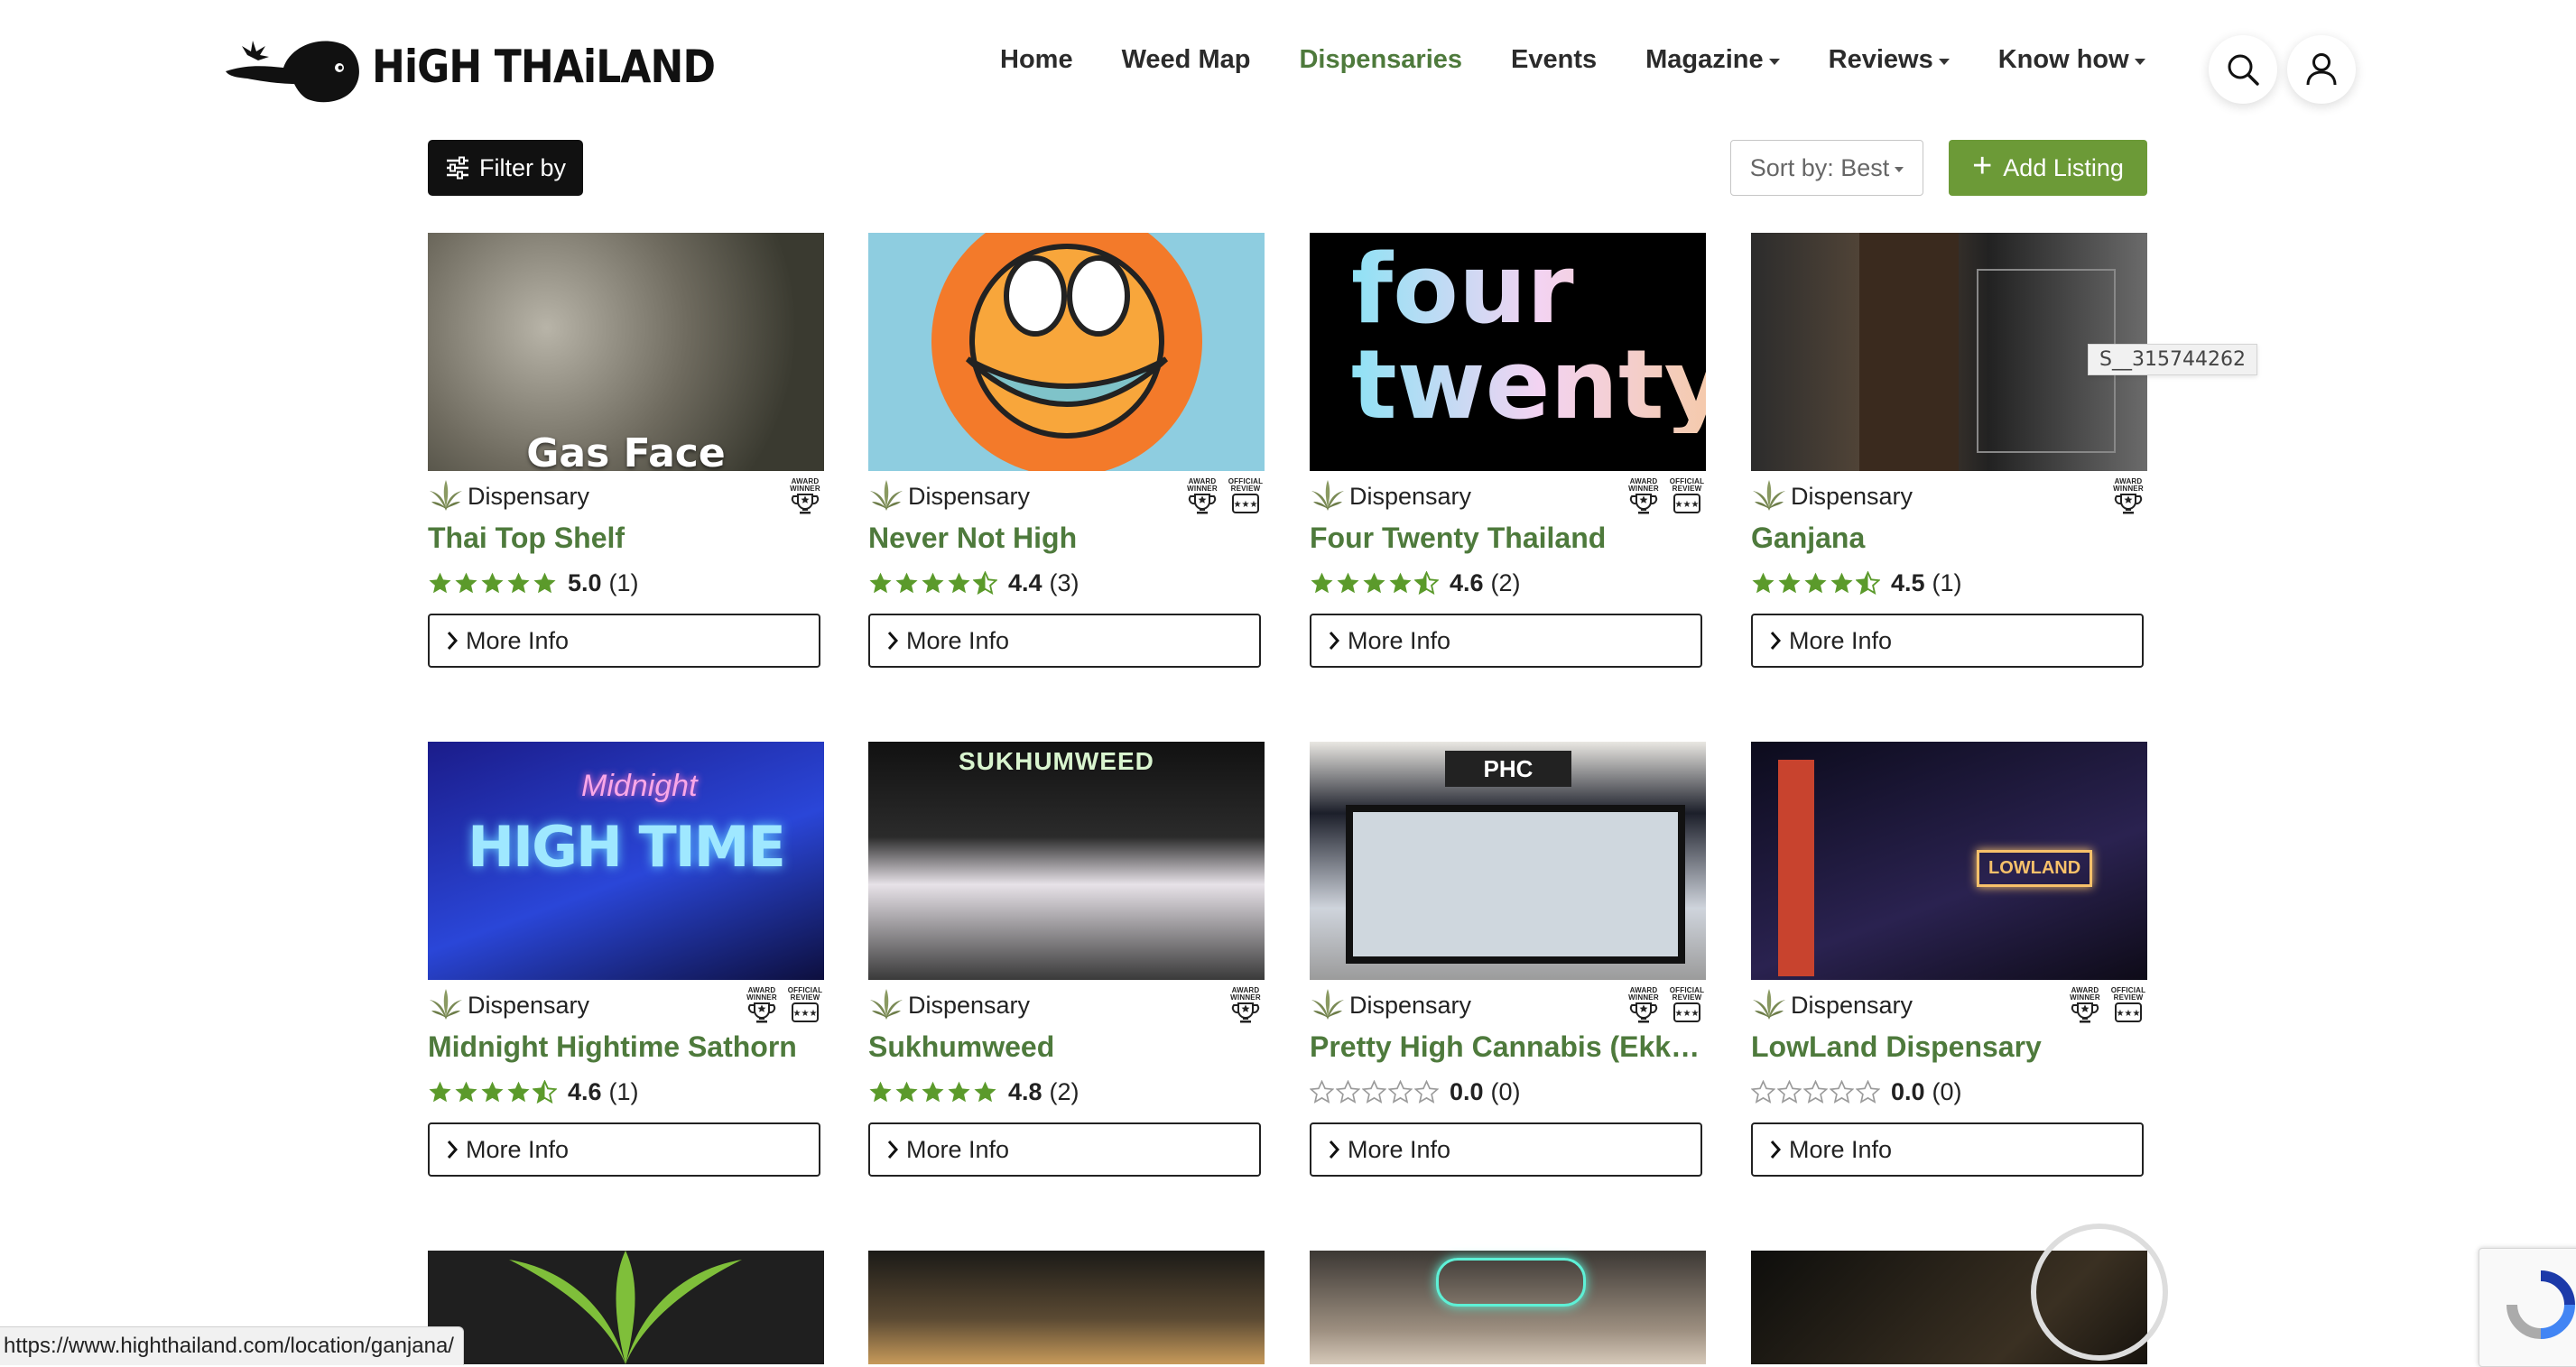  What do you see at coordinates (1186, 60) in the screenshot?
I see `nav-weed-map: Weed Map` at bounding box center [1186, 60].